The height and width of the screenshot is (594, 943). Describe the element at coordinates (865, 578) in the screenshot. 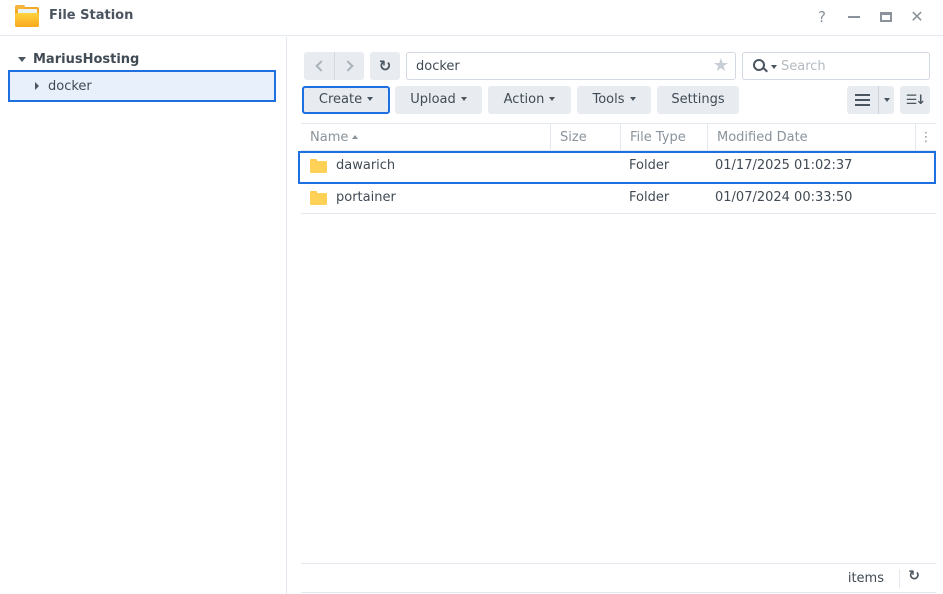

I see `items-count-label: items` at that location.